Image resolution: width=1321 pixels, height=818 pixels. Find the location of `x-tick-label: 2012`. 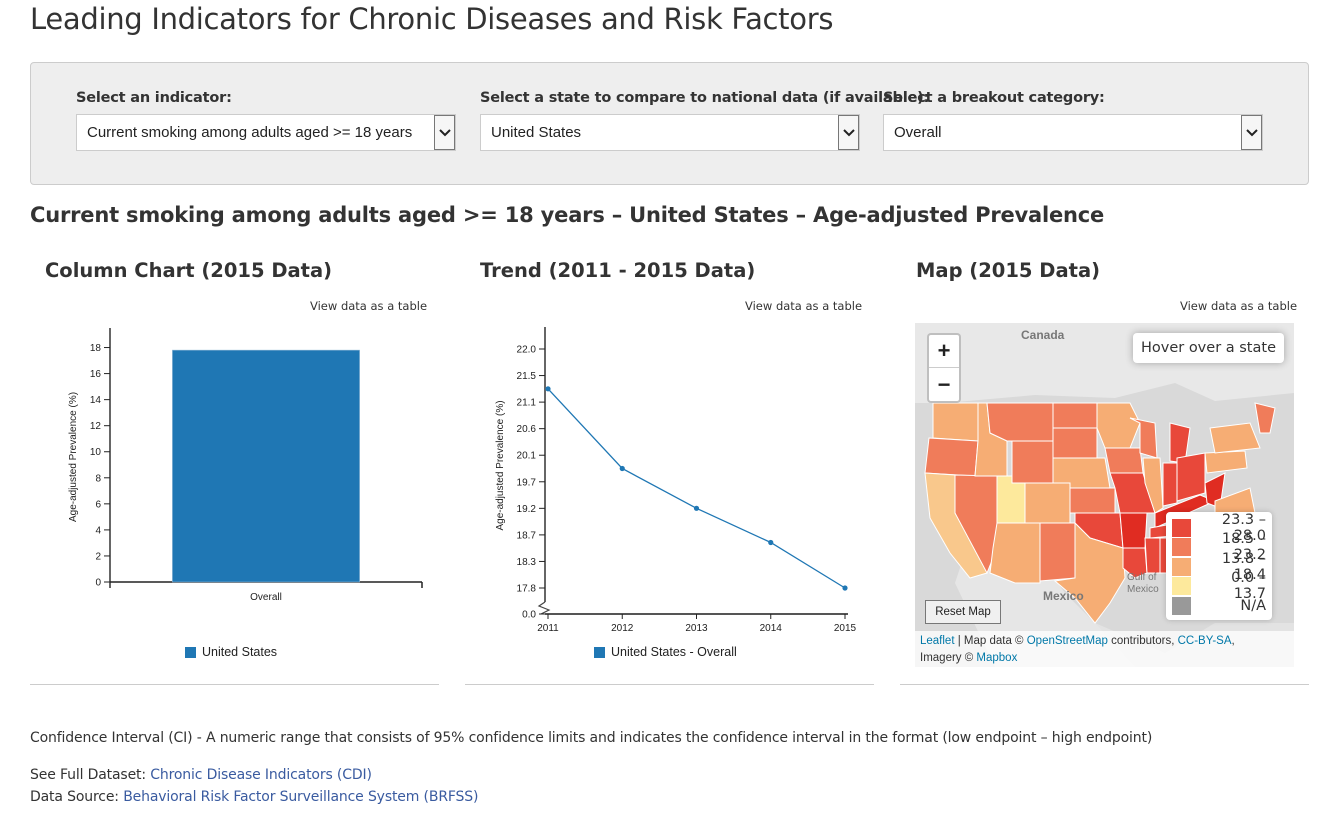

x-tick-label: 2012 is located at coordinates (622, 628).